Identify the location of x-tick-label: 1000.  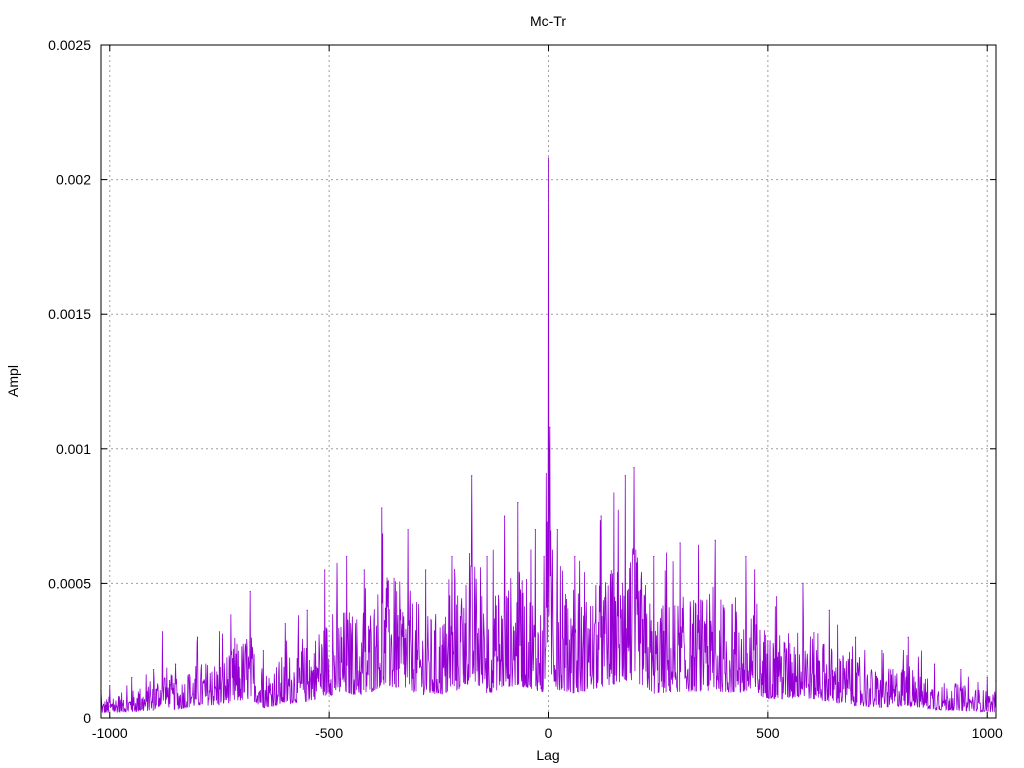
(987, 733).